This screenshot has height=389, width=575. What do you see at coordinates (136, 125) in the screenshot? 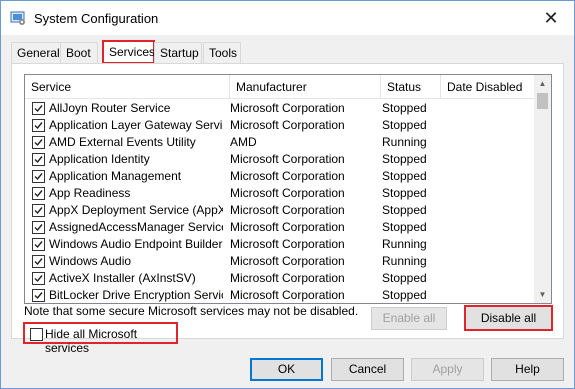
I see `service-name: Application Layer Gateway Service` at bounding box center [136, 125].